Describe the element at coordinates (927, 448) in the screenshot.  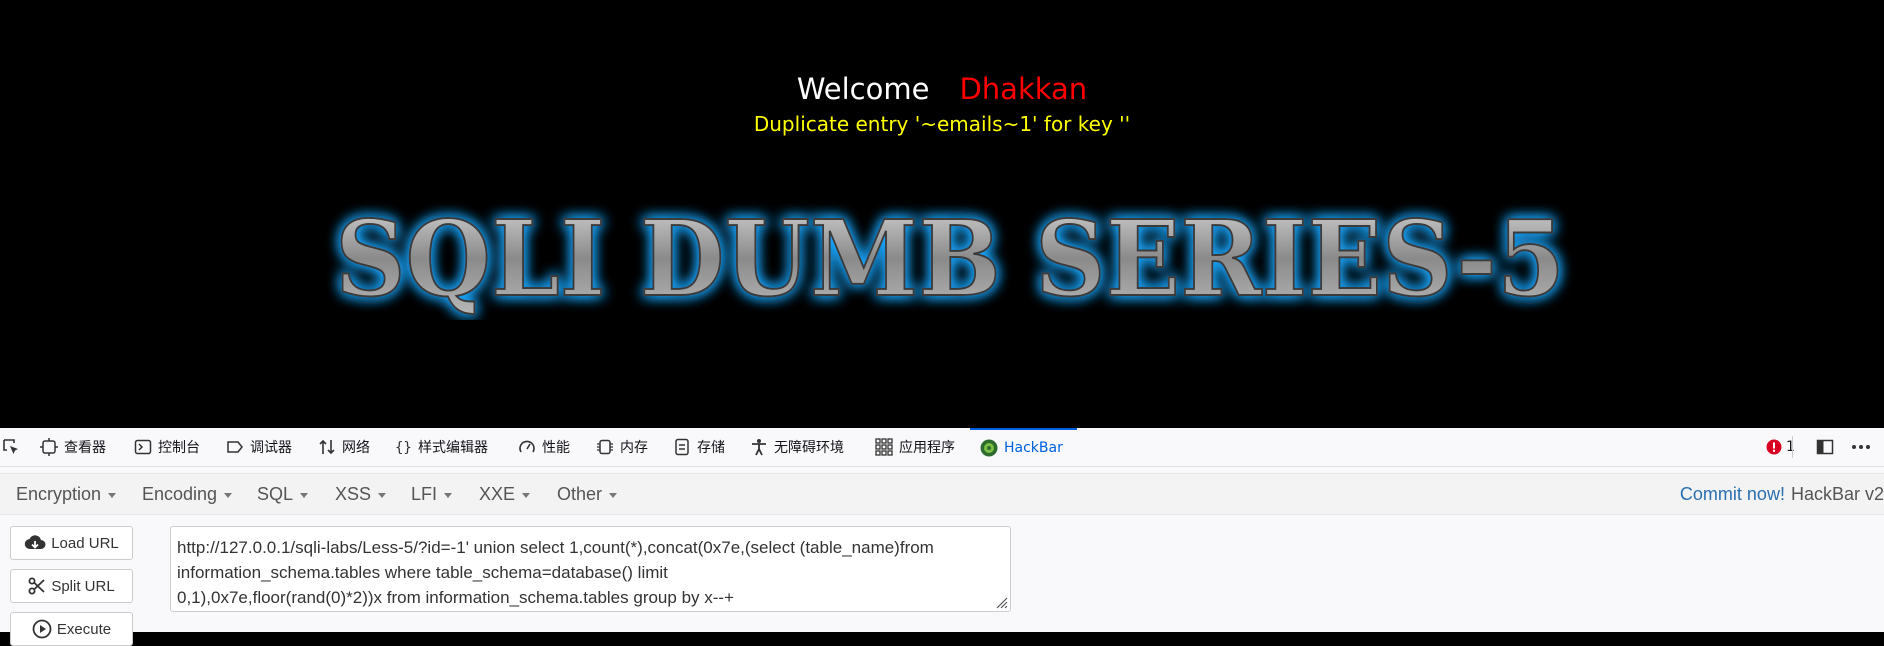
I see `devtools-tab-label: 应用程序` at that location.